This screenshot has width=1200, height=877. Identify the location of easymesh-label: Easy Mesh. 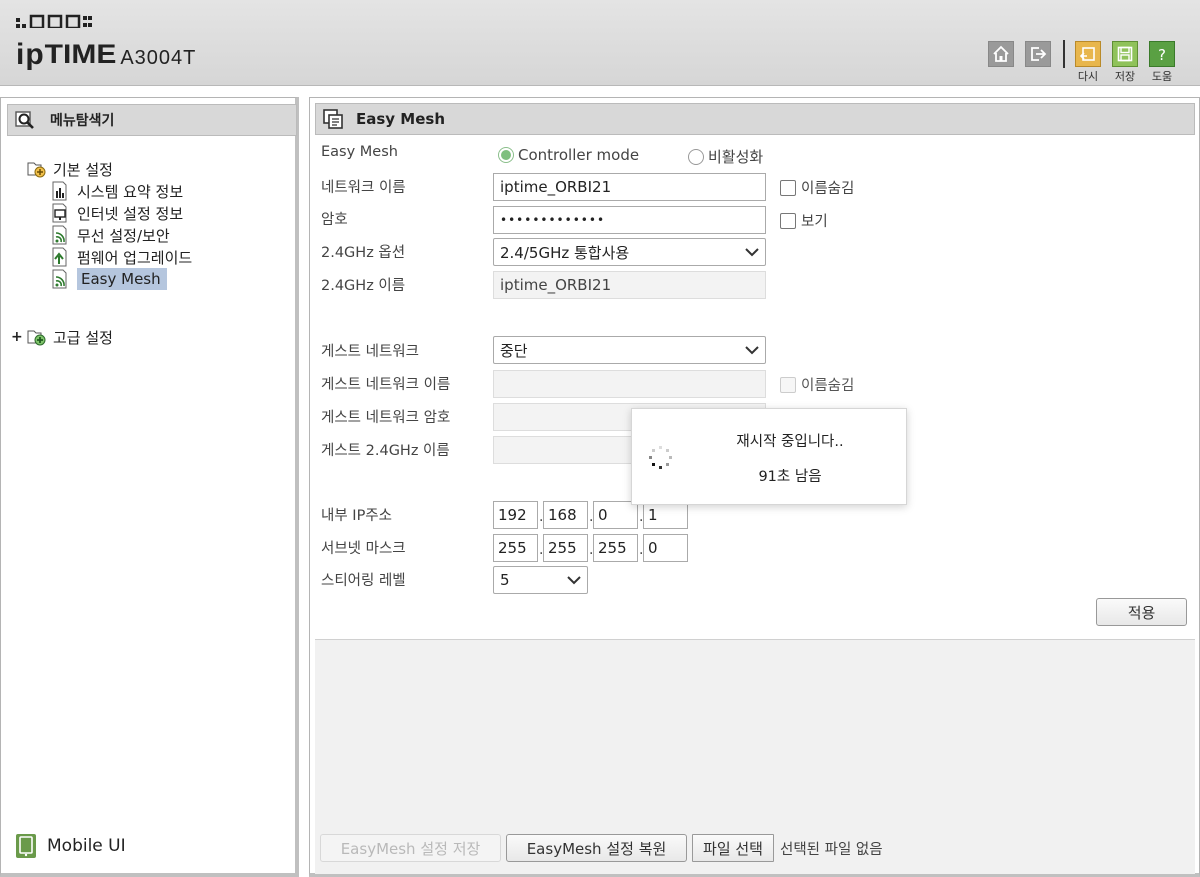
(359, 152).